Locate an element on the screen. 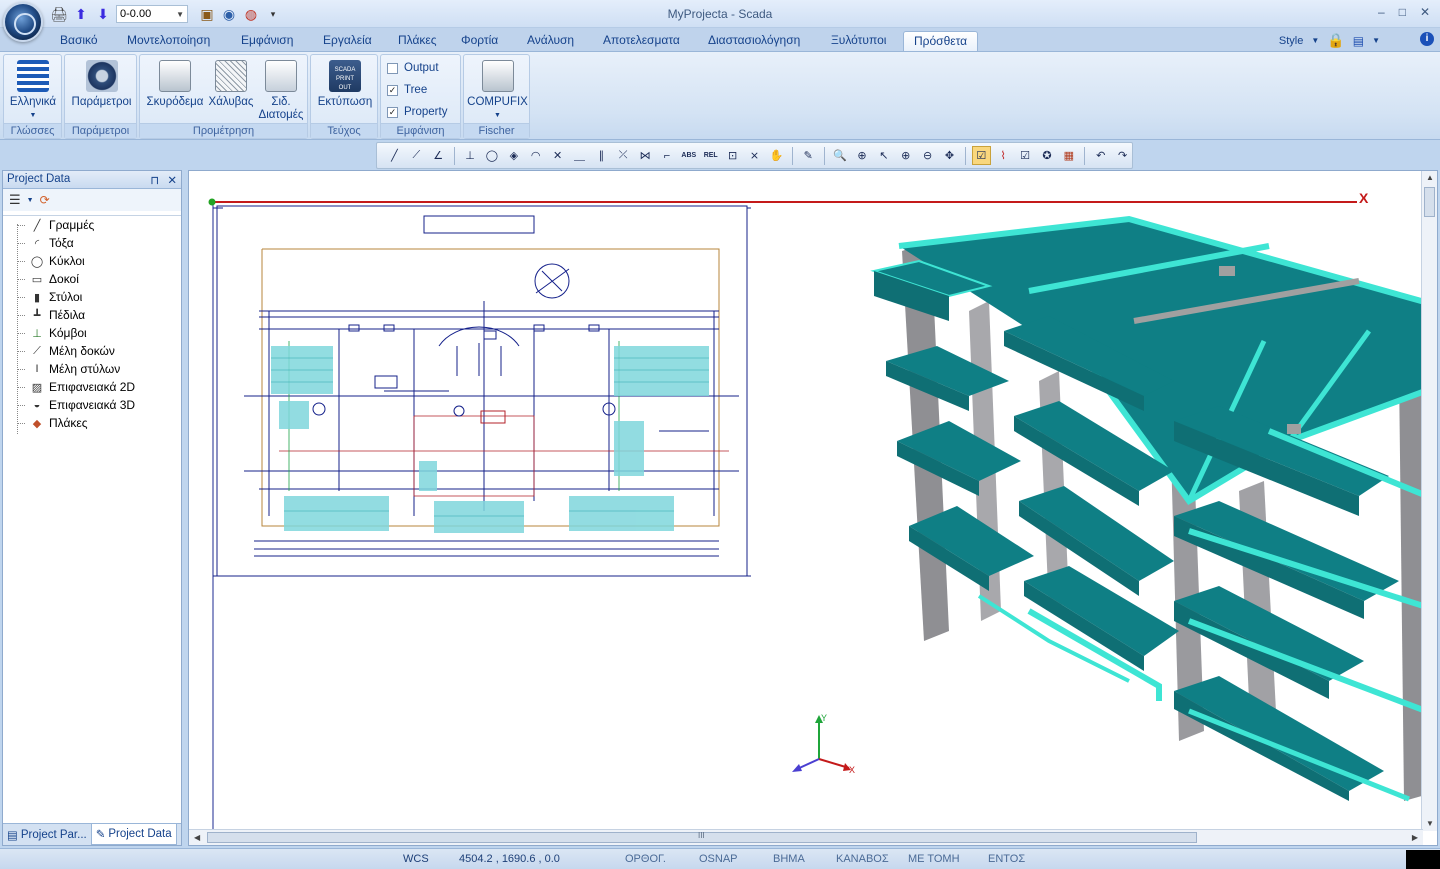  building-icon: ▣ is located at coordinates (207, 14).